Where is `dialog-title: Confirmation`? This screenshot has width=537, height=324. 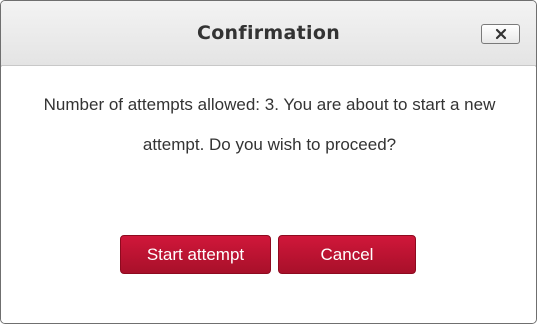
dialog-title: Confirmation is located at coordinates (268, 33).